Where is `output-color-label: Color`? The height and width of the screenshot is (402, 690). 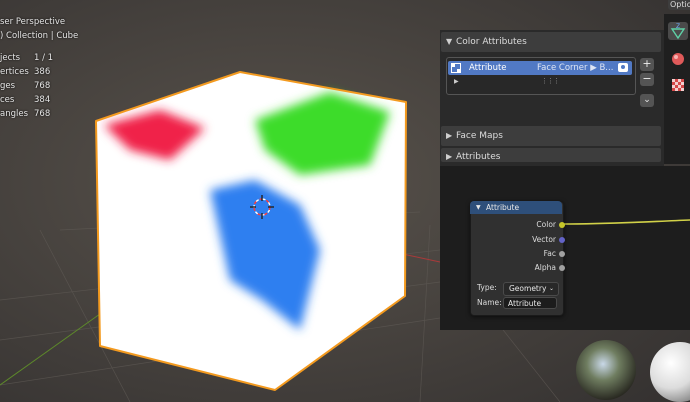 output-color-label: Color is located at coordinates (546, 224).